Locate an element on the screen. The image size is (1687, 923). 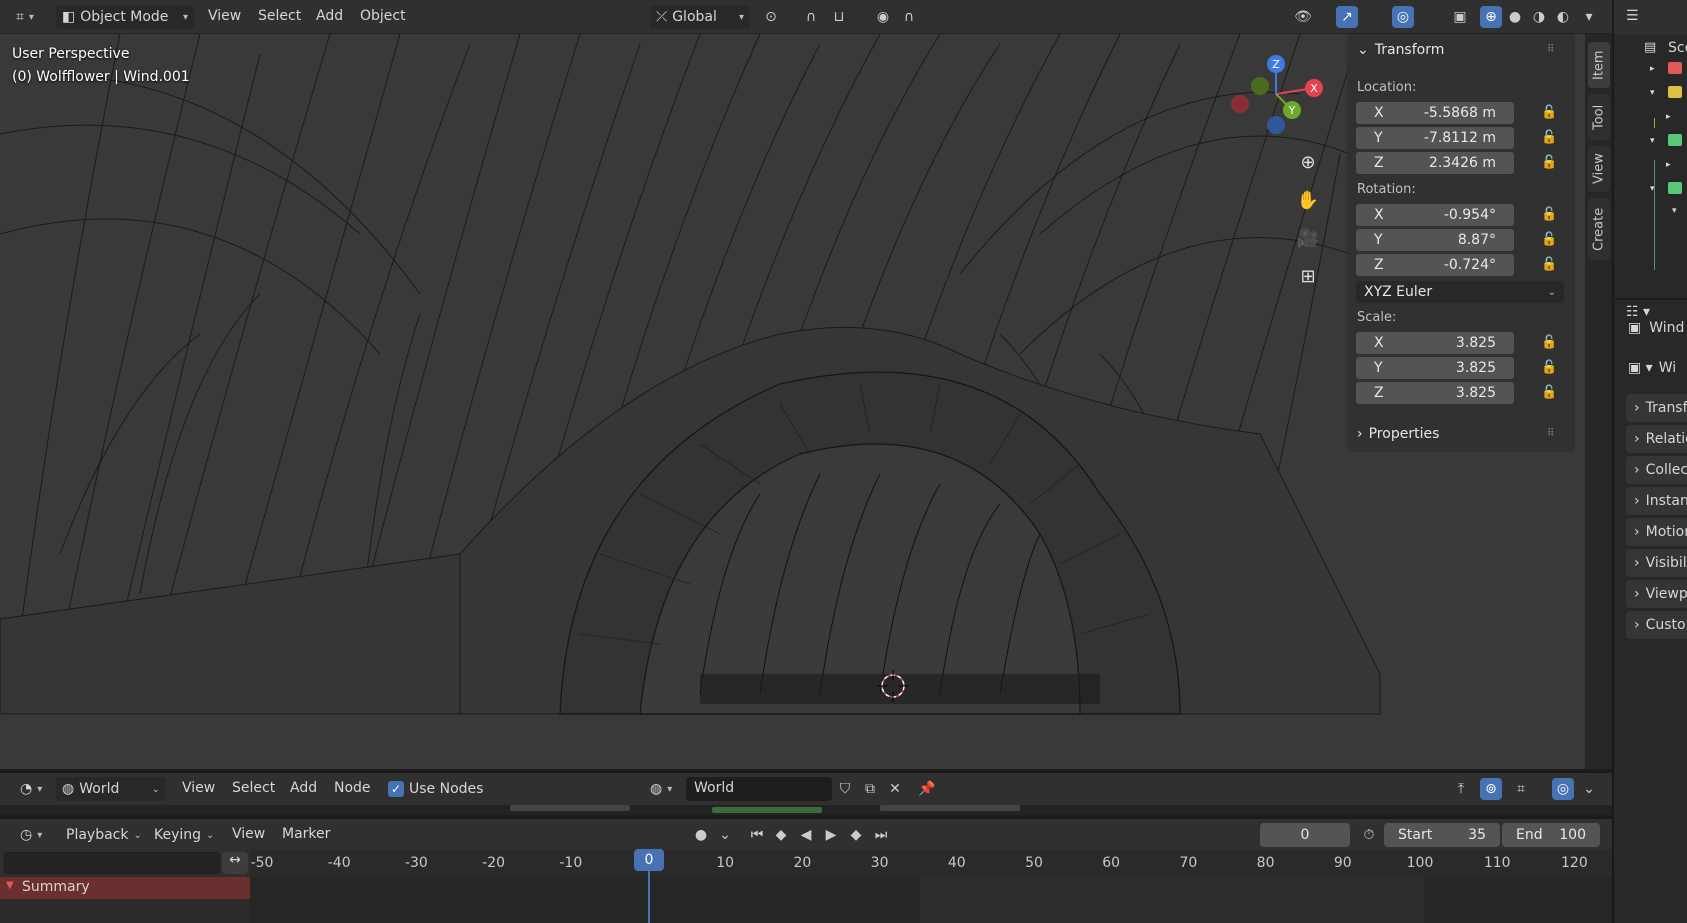
drag-handle-icon: ⠿ is located at coordinates (1550, 433).